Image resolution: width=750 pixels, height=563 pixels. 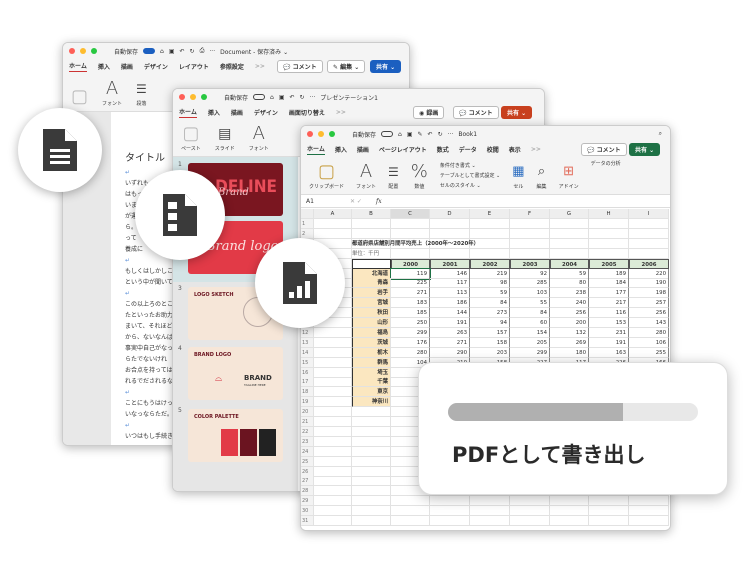 What do you see at coordinates (429, 112) in the screenshot?
I see `record-button: ◉ 録画` at bounding box center [429, 112].